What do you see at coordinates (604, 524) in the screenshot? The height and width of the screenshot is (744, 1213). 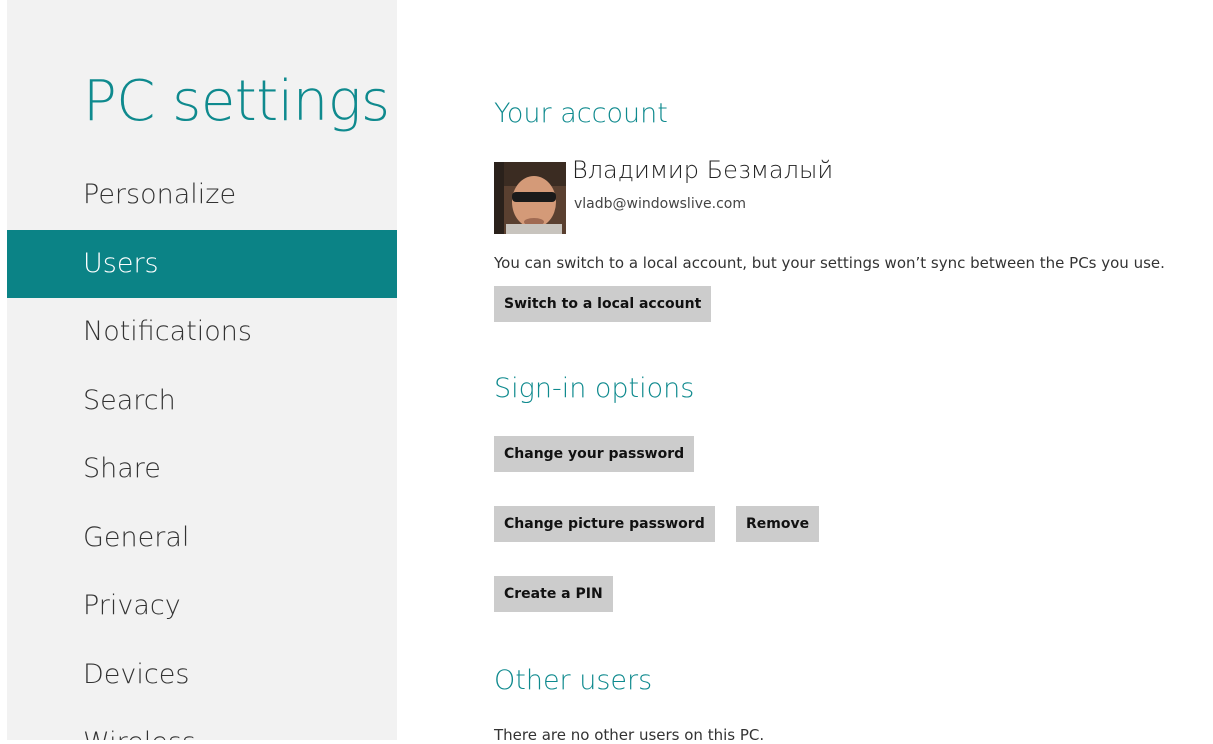 I see `change-picture-password-button: Change picture password` at bounding box center [604, 524].